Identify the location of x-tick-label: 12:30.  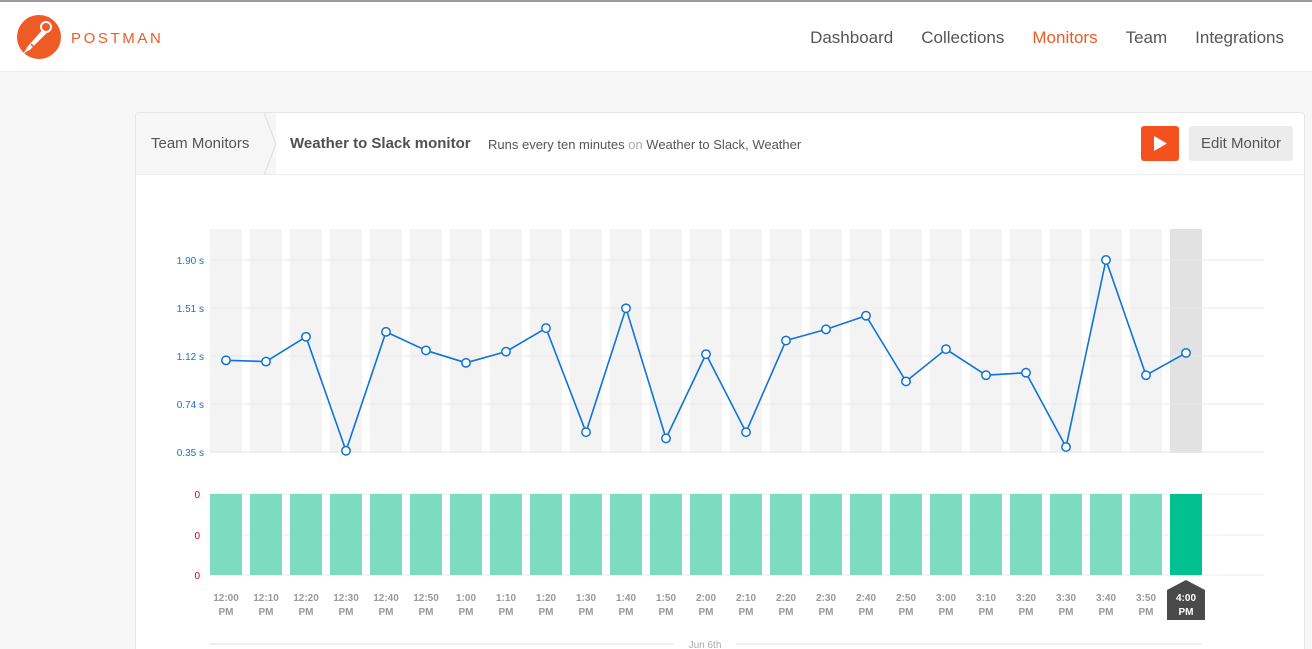
(346, 598).